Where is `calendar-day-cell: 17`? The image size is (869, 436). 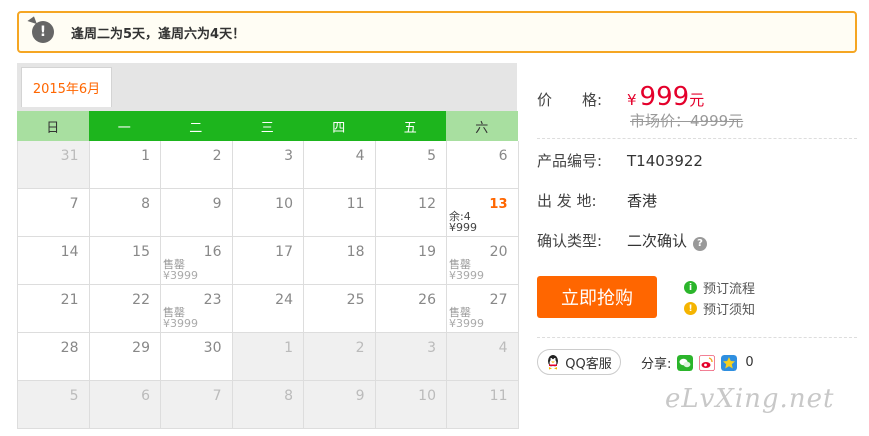
calendar-day-cell: 17 is located at coordinates (268, 261).